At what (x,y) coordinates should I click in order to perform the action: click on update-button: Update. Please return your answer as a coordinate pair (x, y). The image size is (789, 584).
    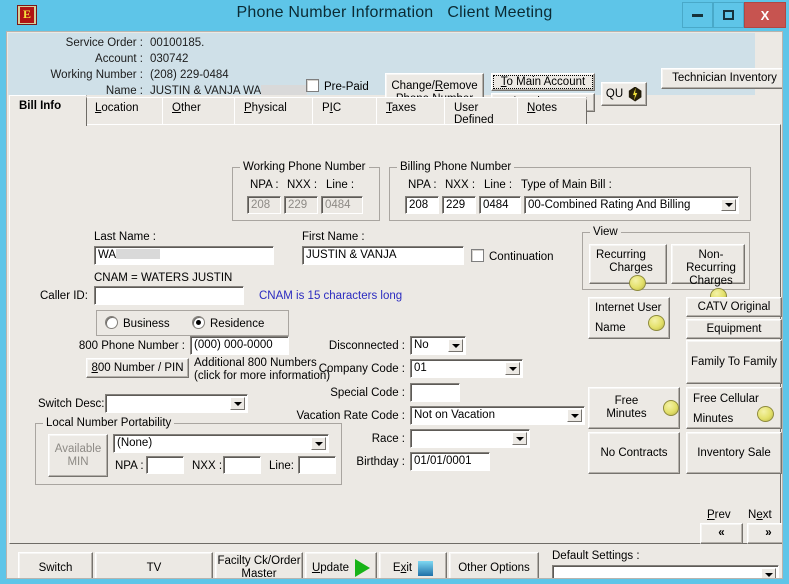
    Looking at the image, I should click on (341, 565).